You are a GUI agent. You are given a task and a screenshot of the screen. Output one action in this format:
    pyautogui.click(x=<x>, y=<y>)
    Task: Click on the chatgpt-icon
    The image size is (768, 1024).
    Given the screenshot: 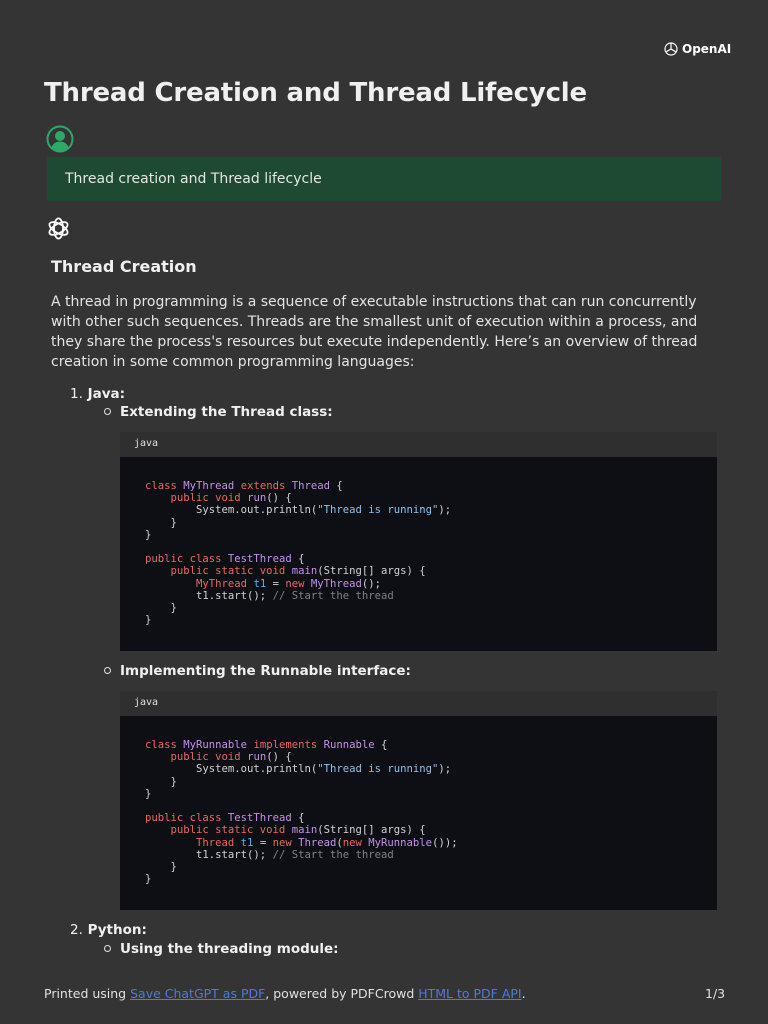 What is the action you would take?
    pyautogui.click(x=58, y=228)
    